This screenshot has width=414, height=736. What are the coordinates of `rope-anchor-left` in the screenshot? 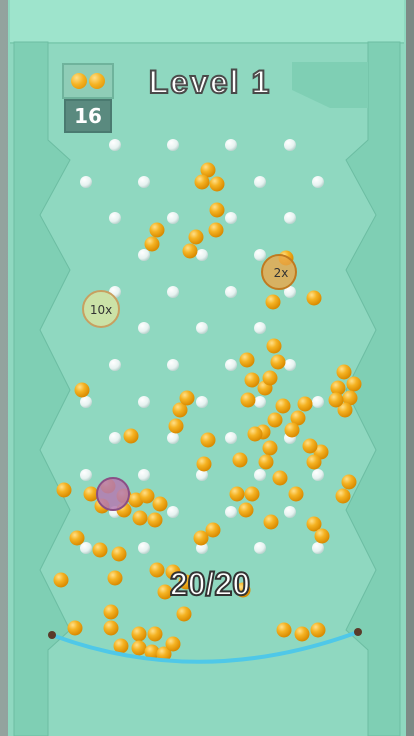 It's located at (52, 635).